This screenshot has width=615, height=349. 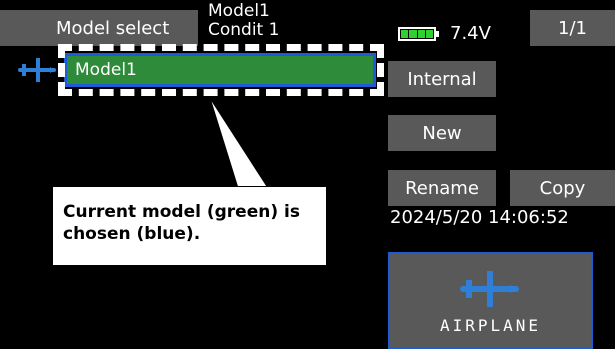 I want to click on current-condition: Condit 1, so click(x=244, y=30).